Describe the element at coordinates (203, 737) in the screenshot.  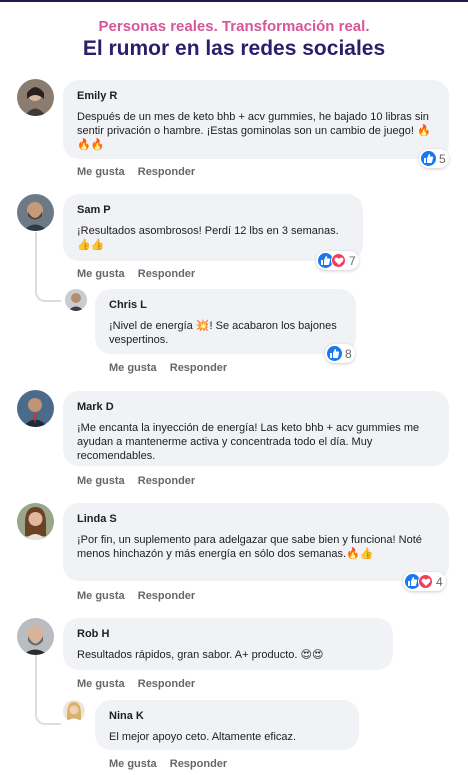
I see `comment-text: El mejor apoyo ceto. Altamente eficaz.` at that location.